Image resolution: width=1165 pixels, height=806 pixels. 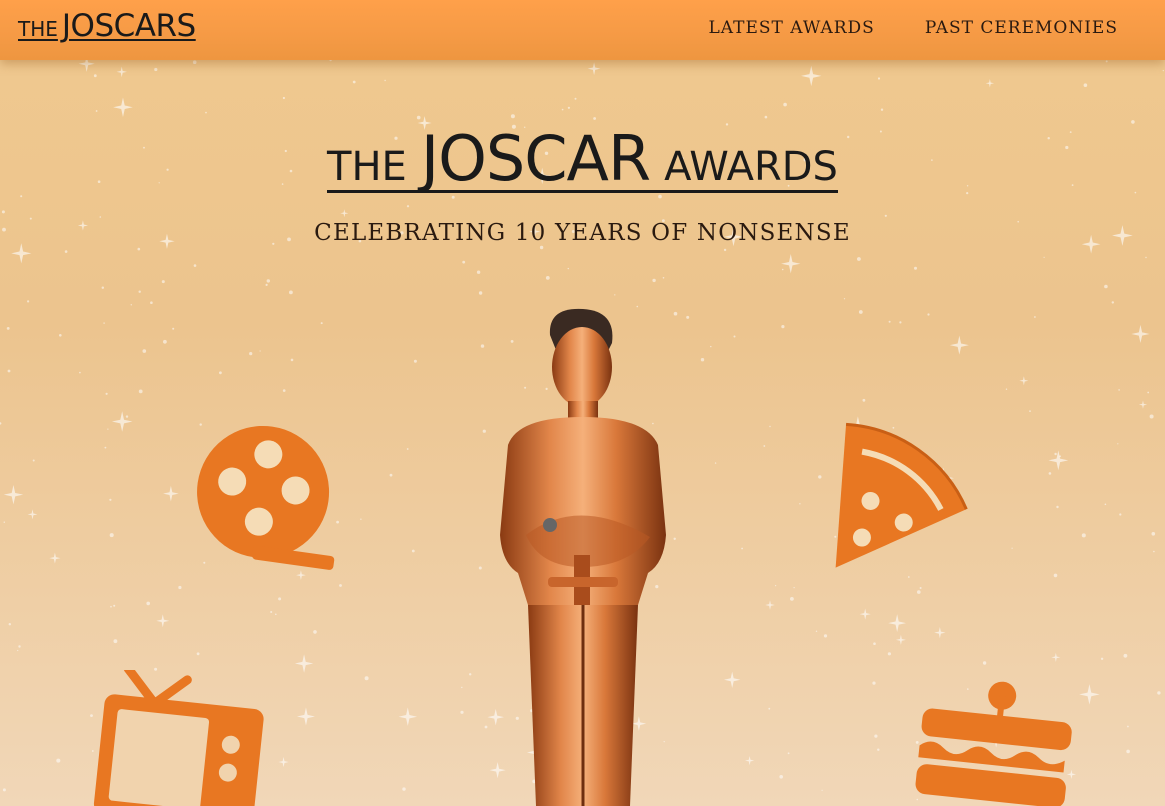 I want to click on hero-subtitle: CELEBRATING 10 YEARS OF NONSENSE, so click(x=582, y=233).